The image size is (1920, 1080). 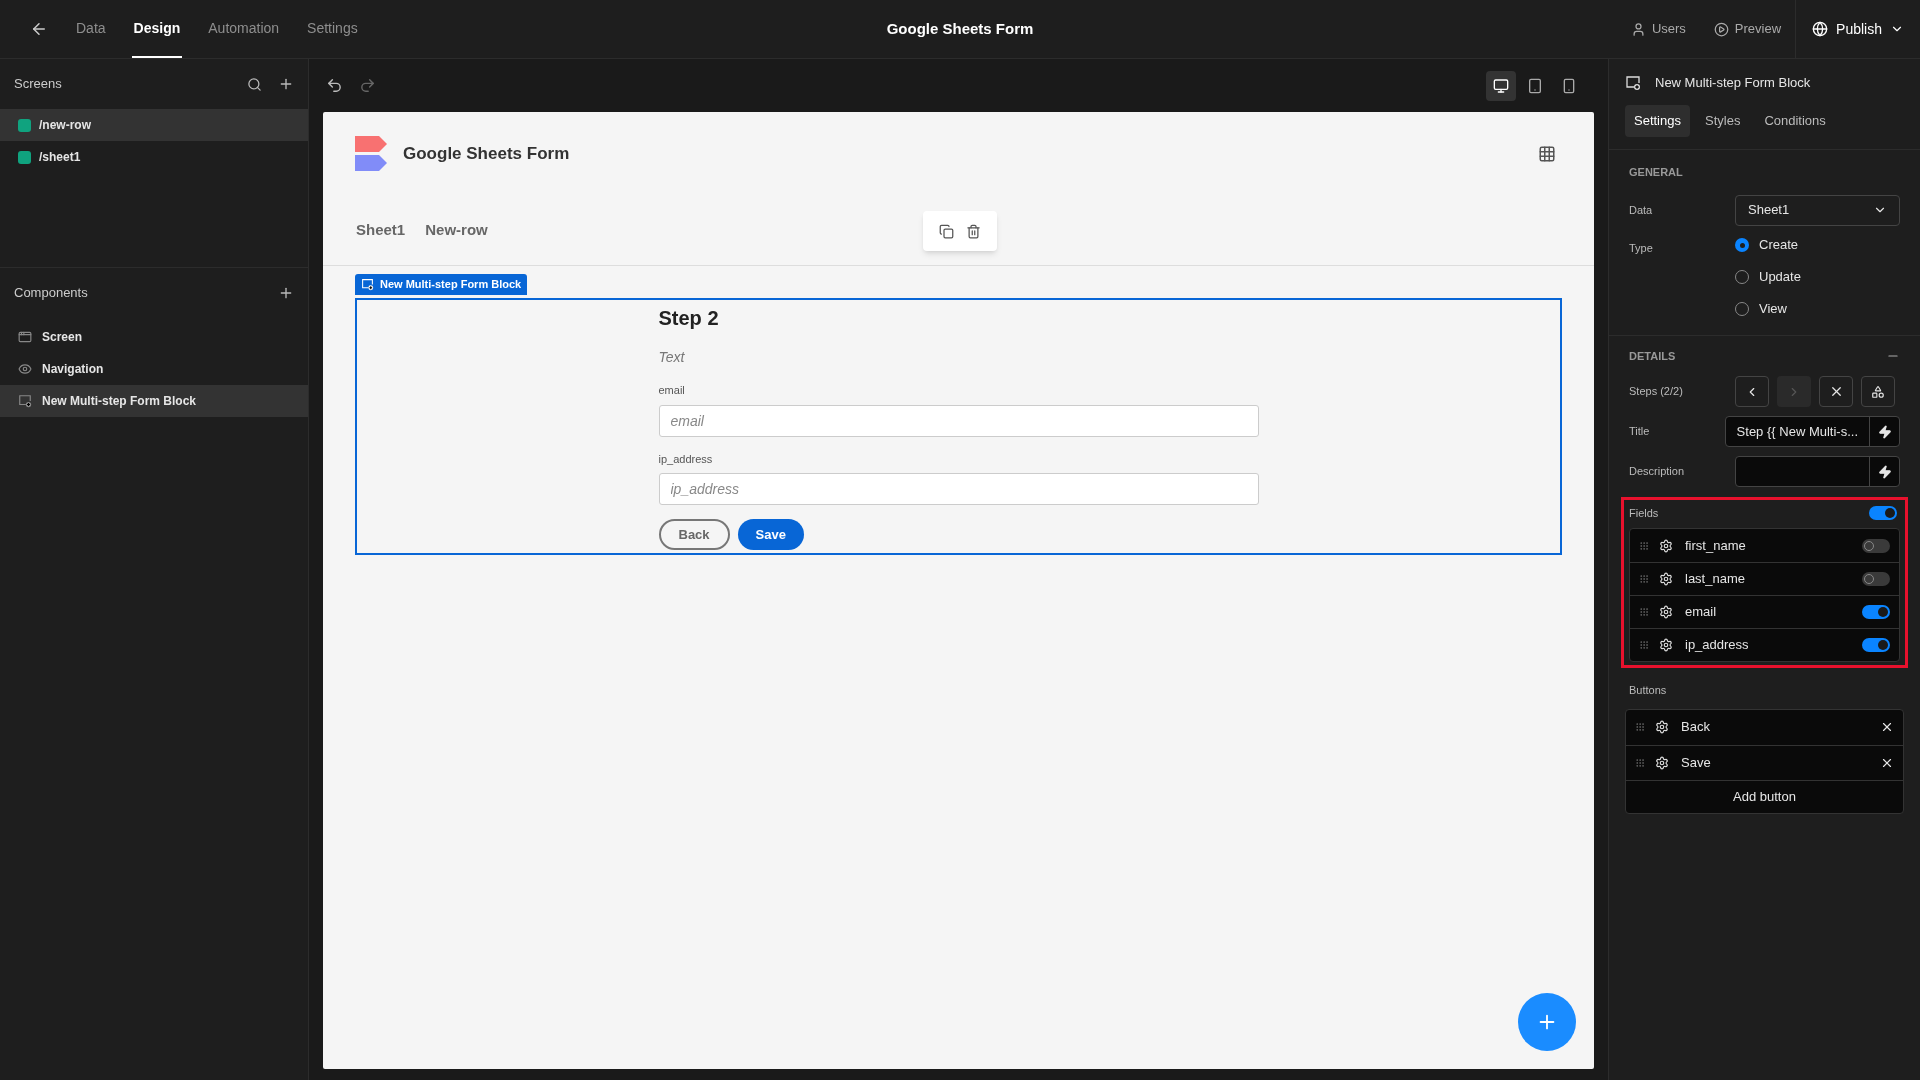 I want to click on text-input: ip_address, so click(x=958, y=489).